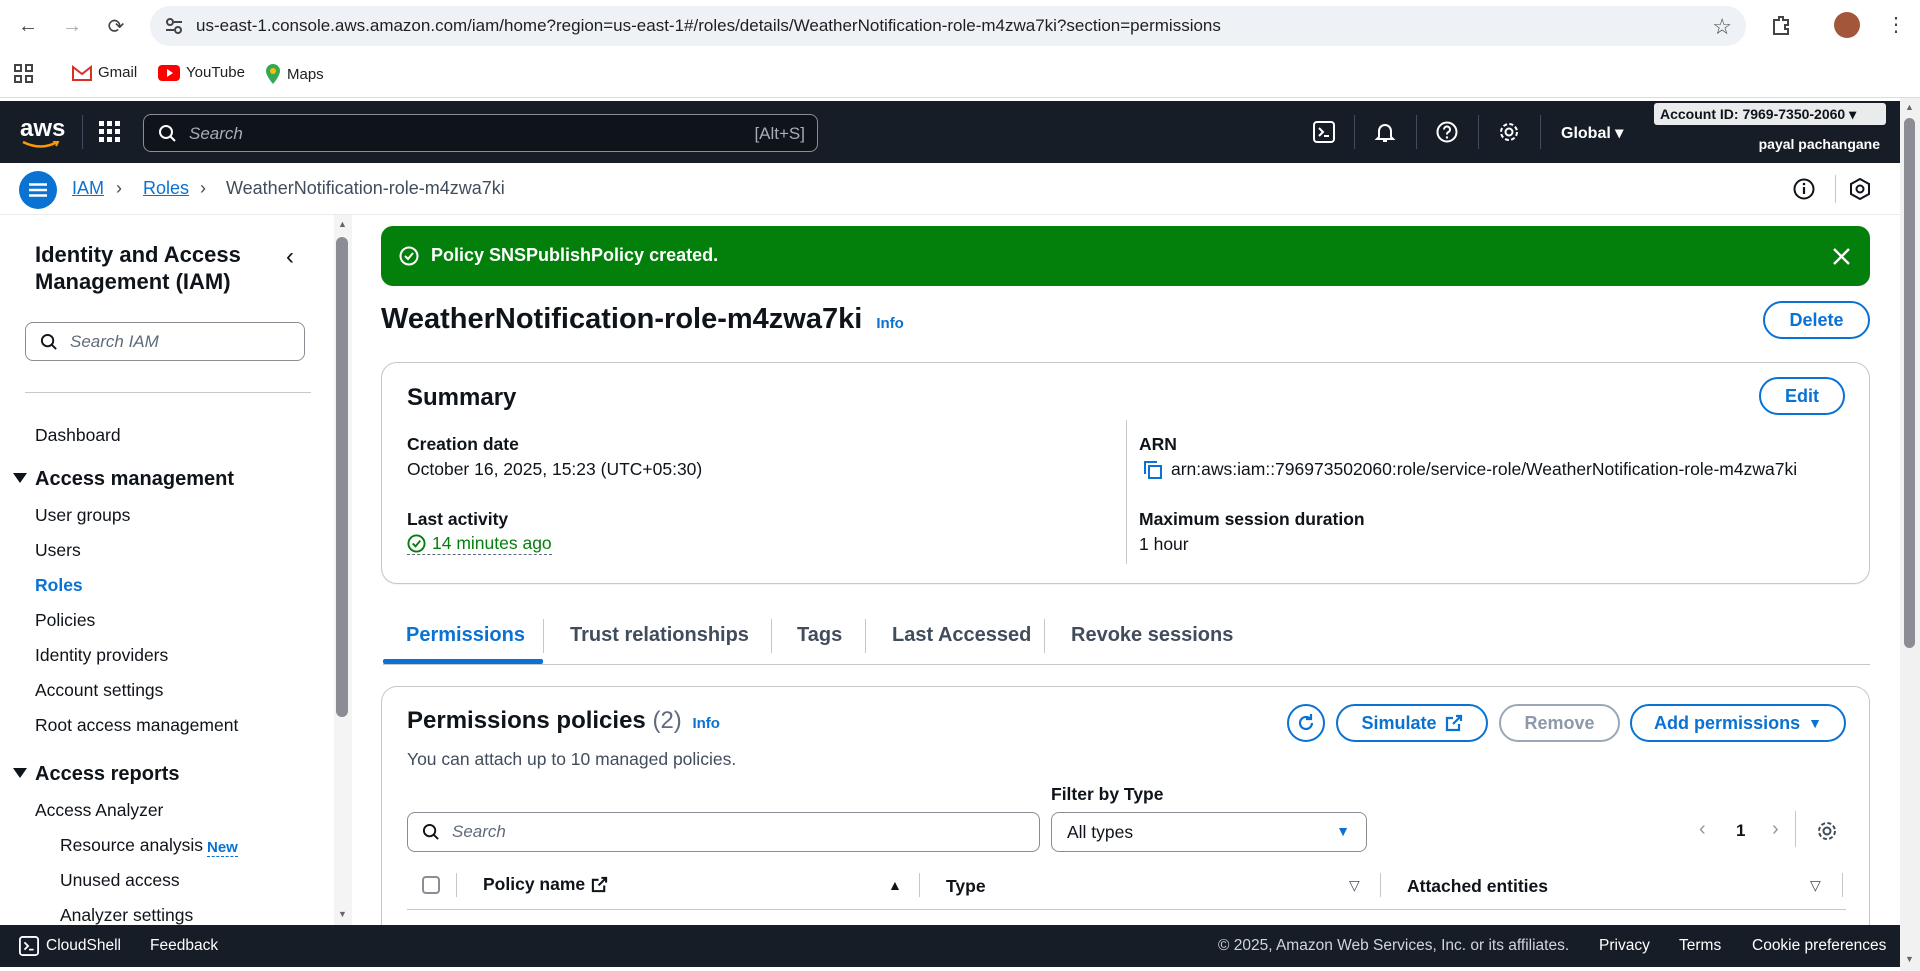  I want to click on sidebar-item-users: Users, so click(58, 550).